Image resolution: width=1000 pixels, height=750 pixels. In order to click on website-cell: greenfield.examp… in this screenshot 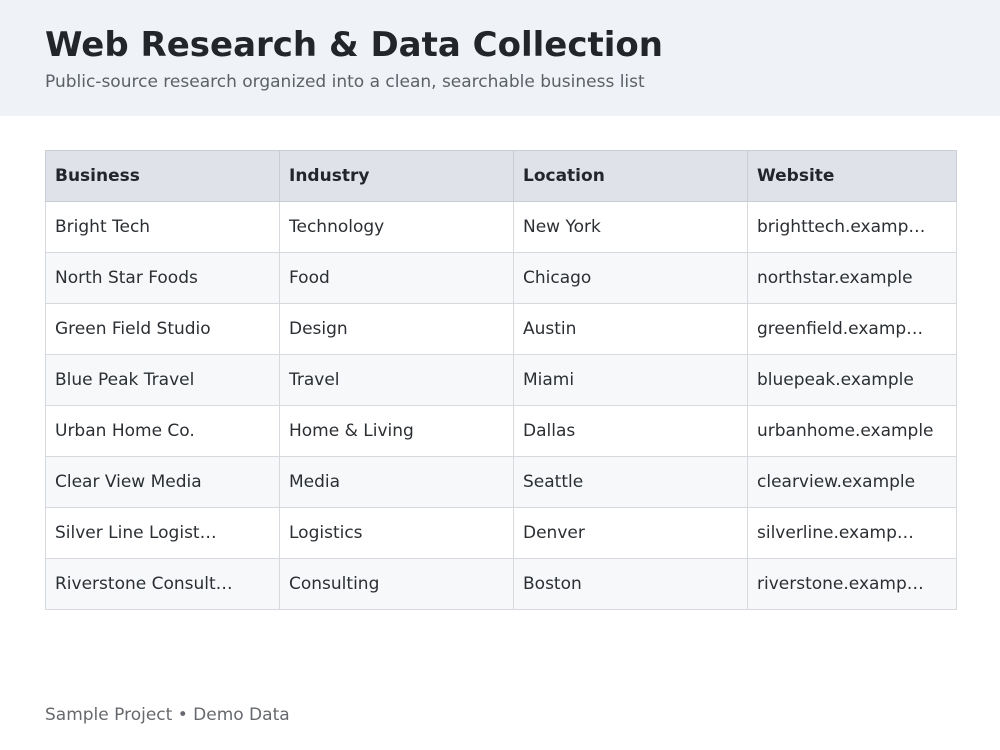, I will do `click(852, 329)`.